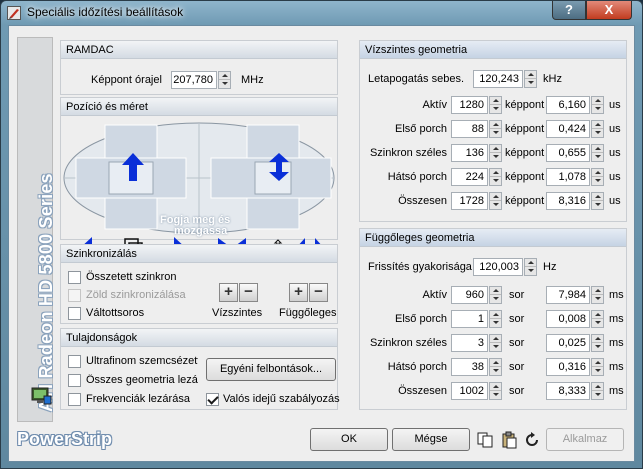 The width and height of the screenshot is (643, 469). What do you see at coordinates (530, 267) in the screenshot?
I see `refresh-rate-spinner` at bounding box center [530, 267].